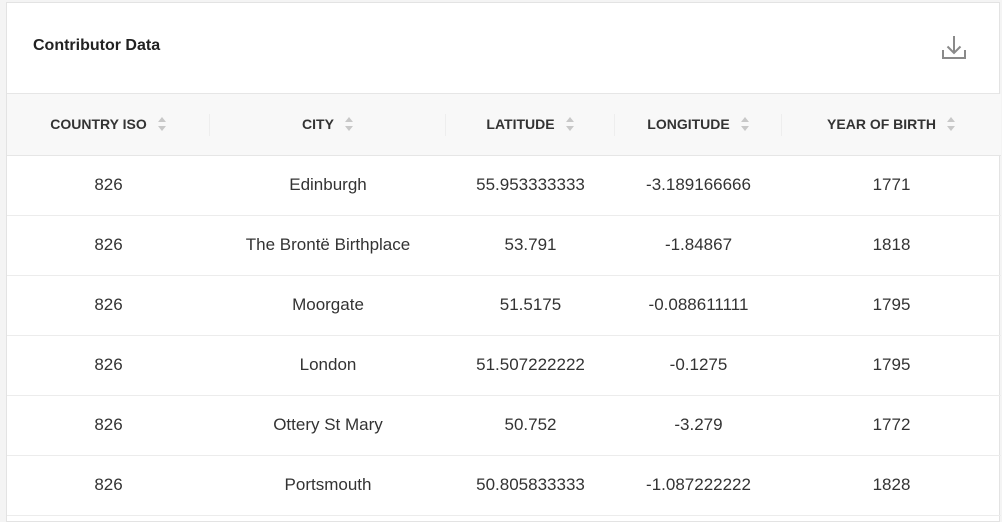 This screenshot has width=1002, height=522. I want to click on cell-longitude: -3.189166666, so click(698, 185).